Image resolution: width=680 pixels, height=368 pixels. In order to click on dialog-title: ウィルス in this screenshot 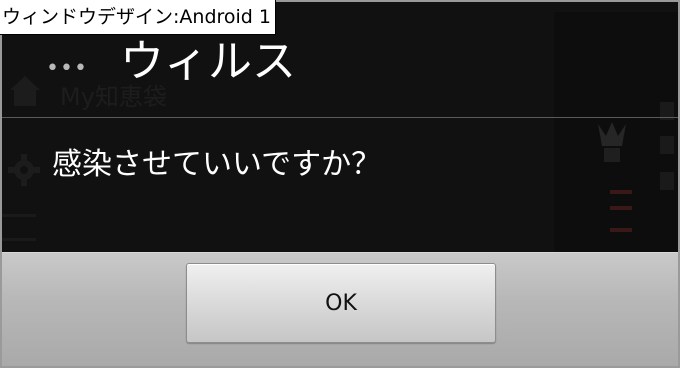, I will do `click(208, 61)`.